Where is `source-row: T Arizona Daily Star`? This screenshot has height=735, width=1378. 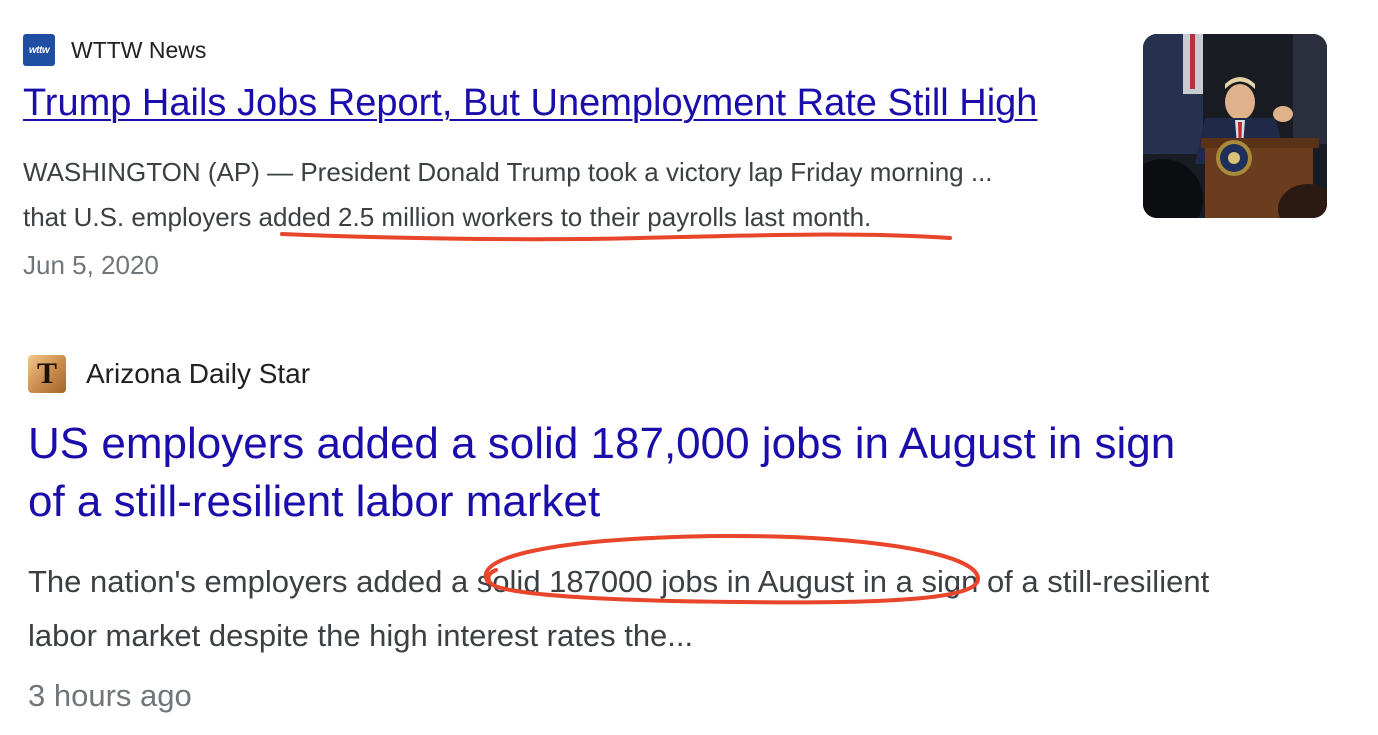 source-row: T Arizona Daily Star is located at coordinates (169, 374).